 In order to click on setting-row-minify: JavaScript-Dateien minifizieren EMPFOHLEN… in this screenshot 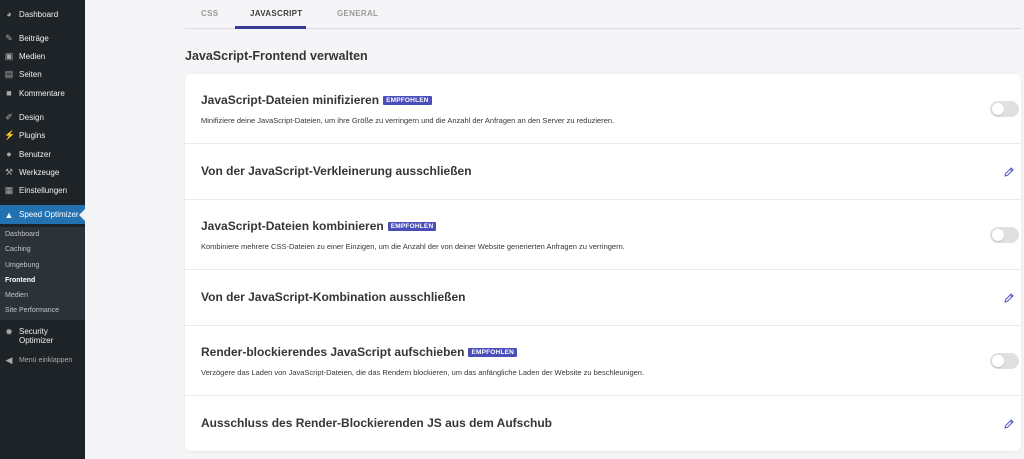, I will do `click(603, 109)`.